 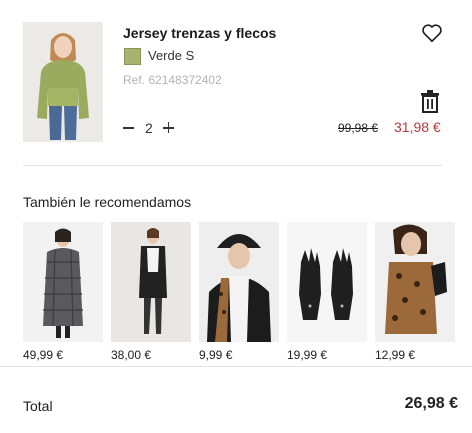 I want to click on total-label: Total, so click(x=38, y=406).